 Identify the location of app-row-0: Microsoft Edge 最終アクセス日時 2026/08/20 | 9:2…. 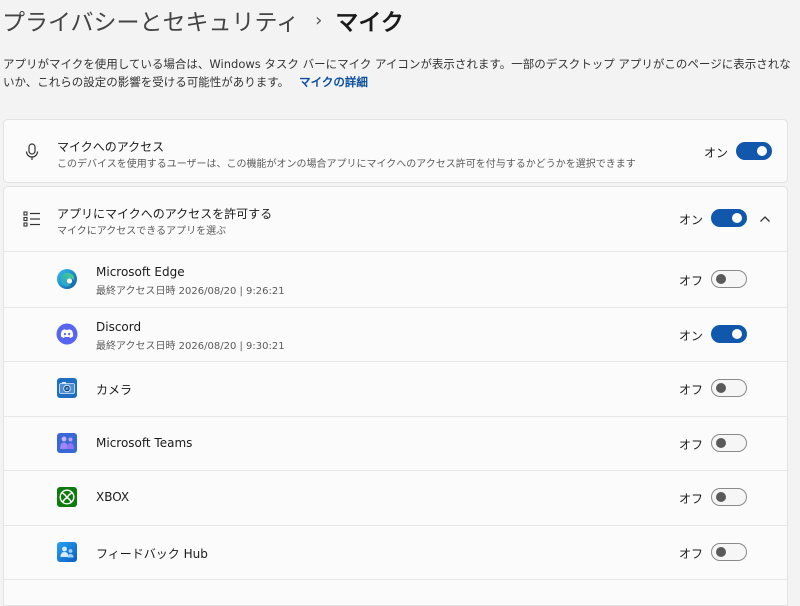
(395, 279).